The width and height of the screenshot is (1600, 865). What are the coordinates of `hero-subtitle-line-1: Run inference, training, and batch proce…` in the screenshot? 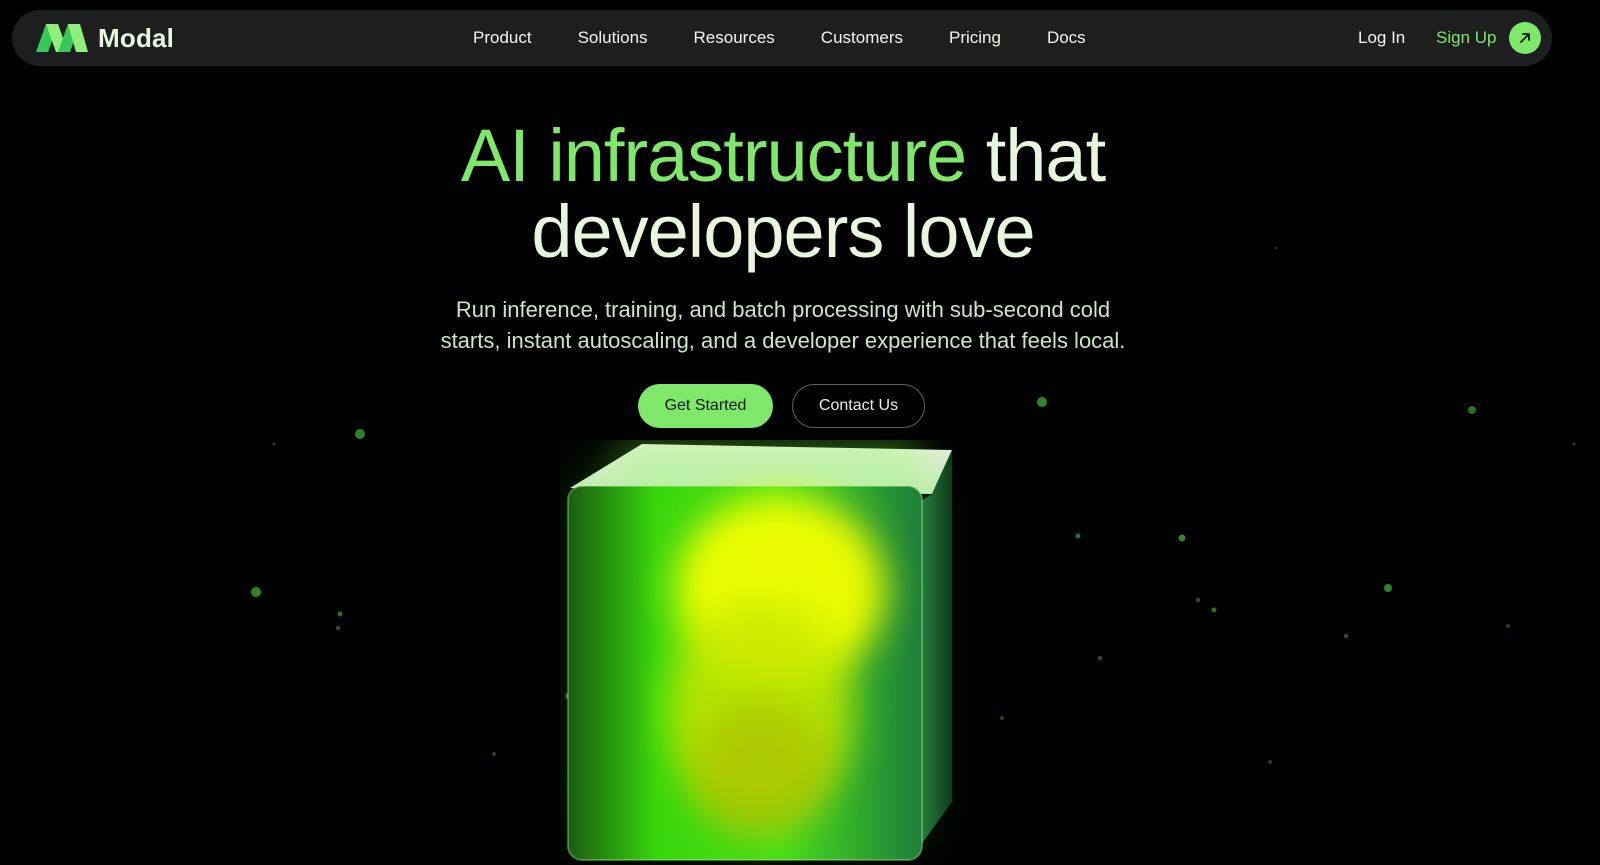 It's located at (783, 309).